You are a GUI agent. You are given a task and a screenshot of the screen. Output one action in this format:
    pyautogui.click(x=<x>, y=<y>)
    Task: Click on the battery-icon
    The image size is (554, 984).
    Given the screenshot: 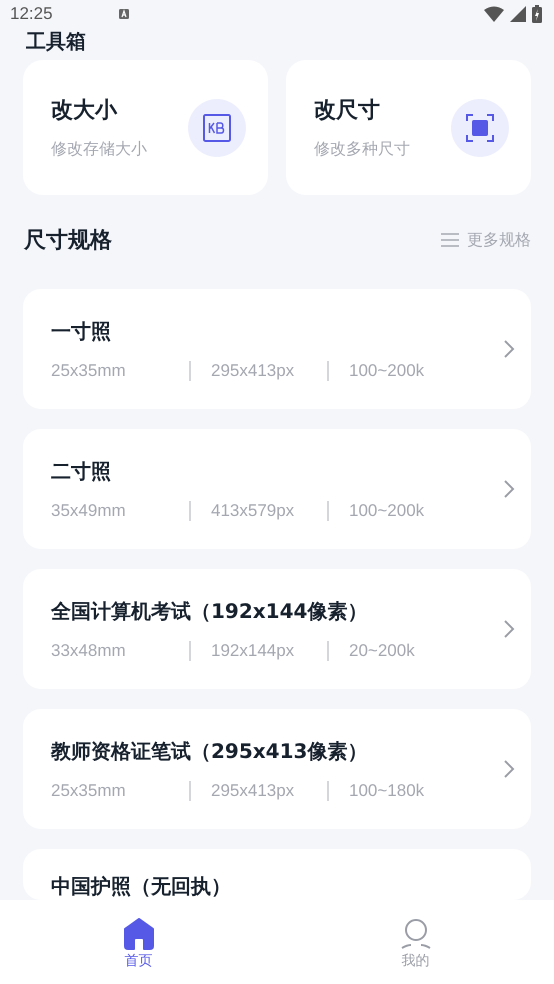 What is the action you would take?
    pyautogui.click(x=537, y=14)
    